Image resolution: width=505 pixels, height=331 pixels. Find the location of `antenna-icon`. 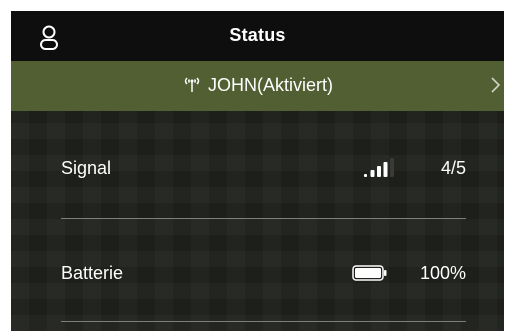

antenna-icon is located at coordinates (192, 84).